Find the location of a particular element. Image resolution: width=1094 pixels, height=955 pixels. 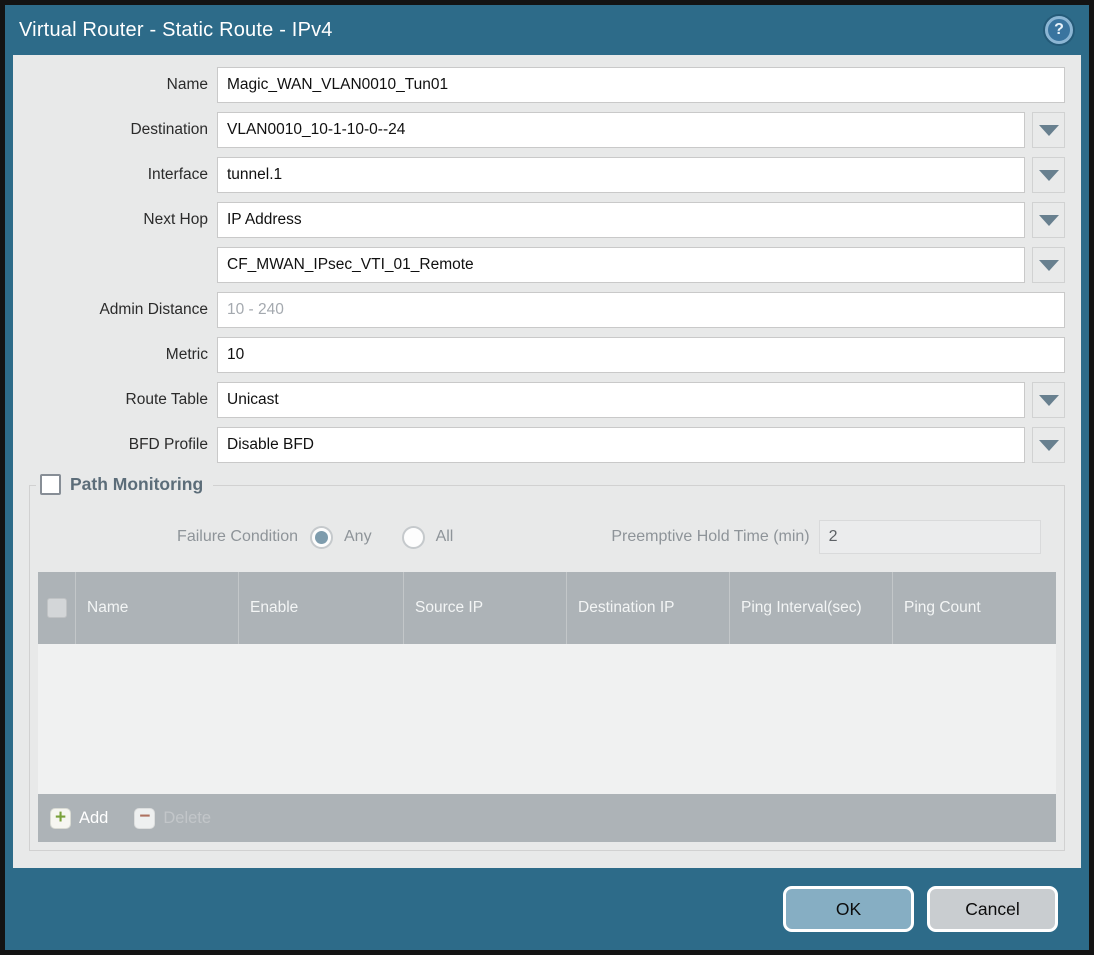

table-header-destination-ip: Destination IP is located at coordinates (647, 608).